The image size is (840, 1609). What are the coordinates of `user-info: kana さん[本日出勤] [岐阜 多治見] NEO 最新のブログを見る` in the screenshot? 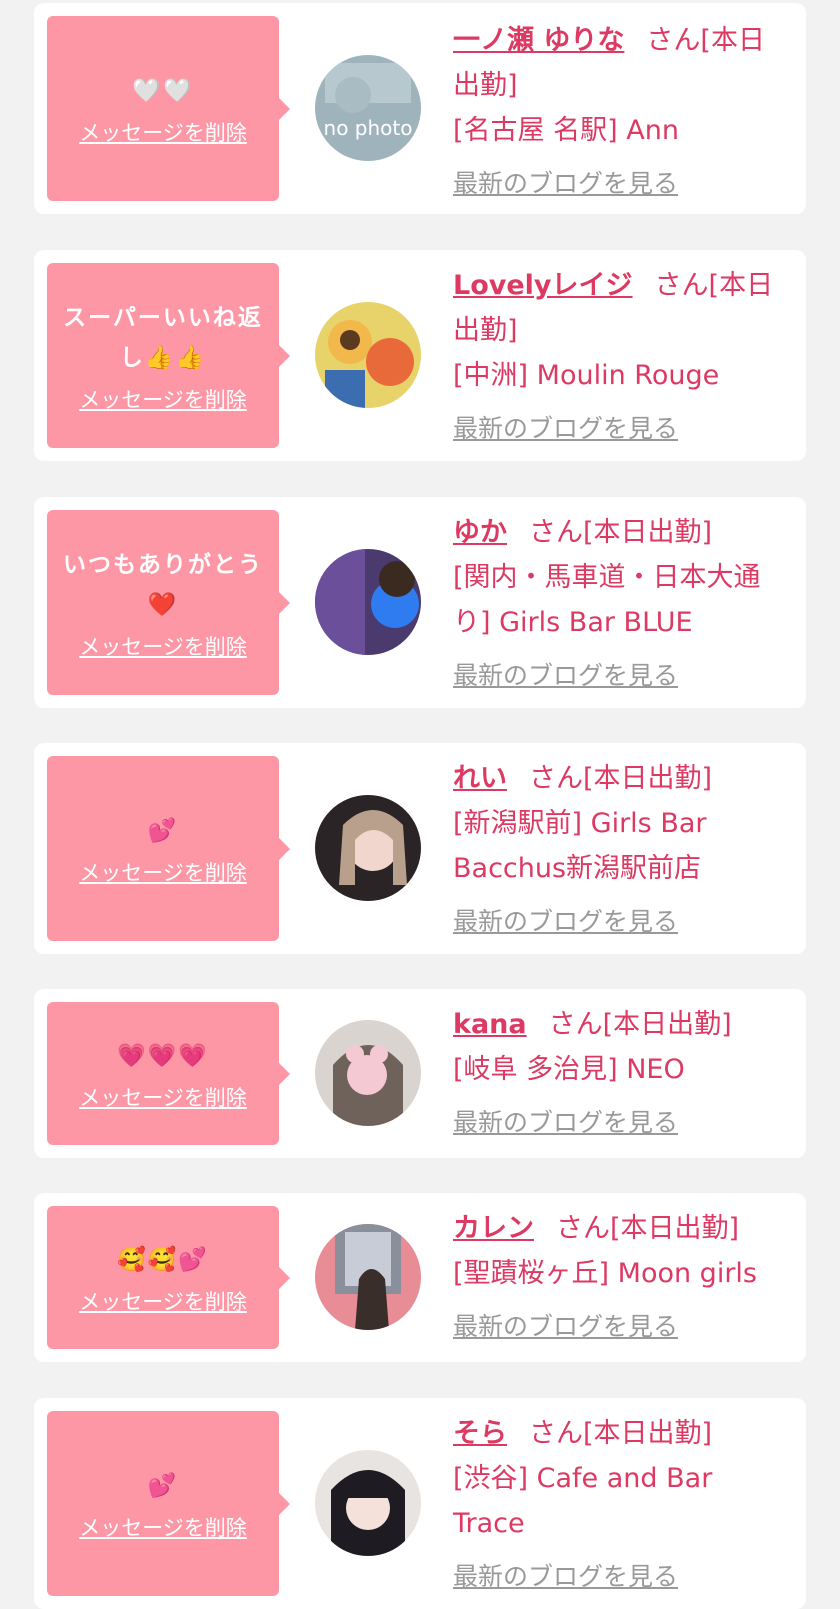 It's located at (620, 1073).